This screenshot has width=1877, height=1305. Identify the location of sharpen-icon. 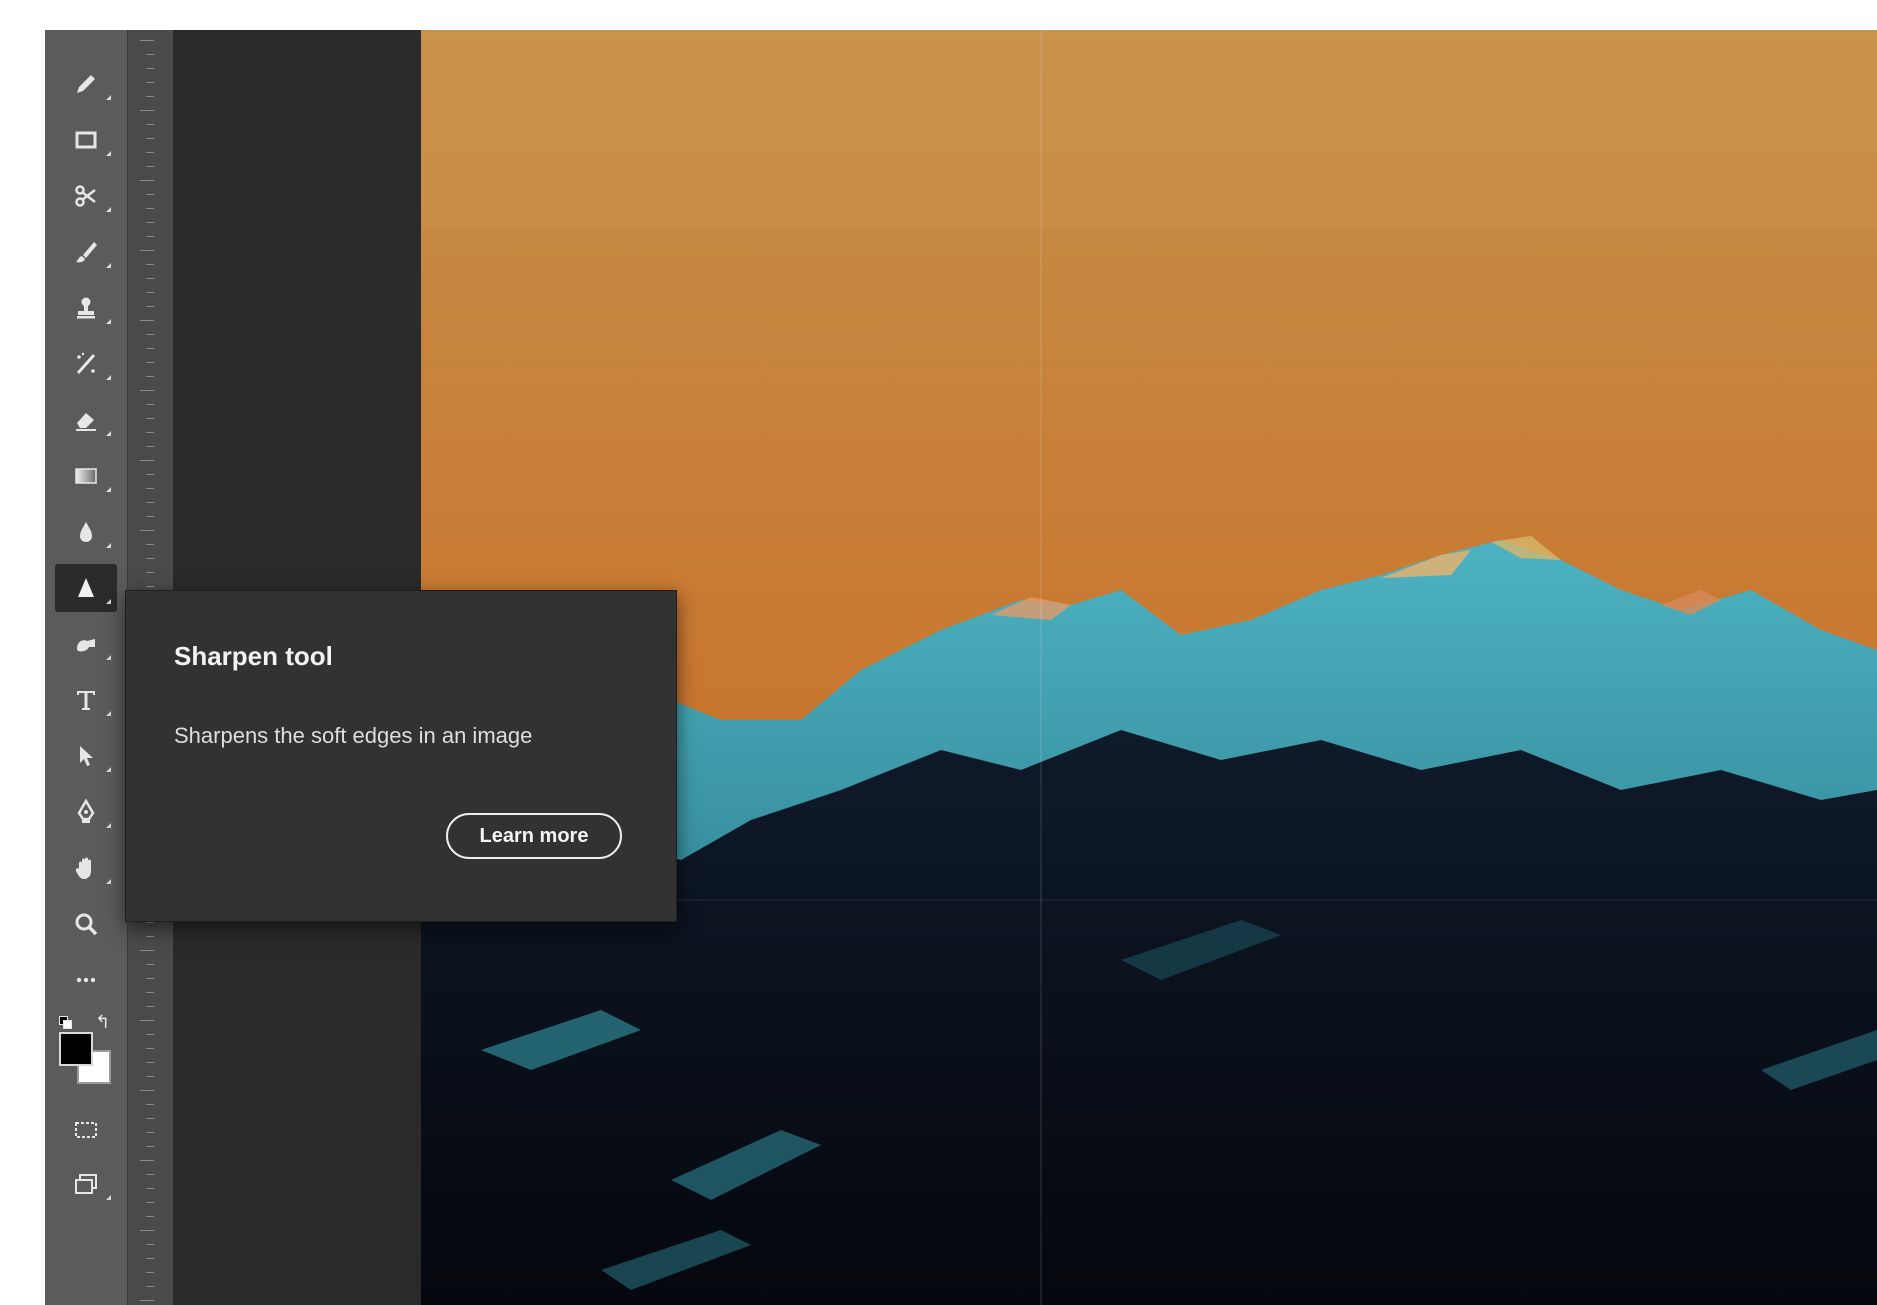
(86, 587).